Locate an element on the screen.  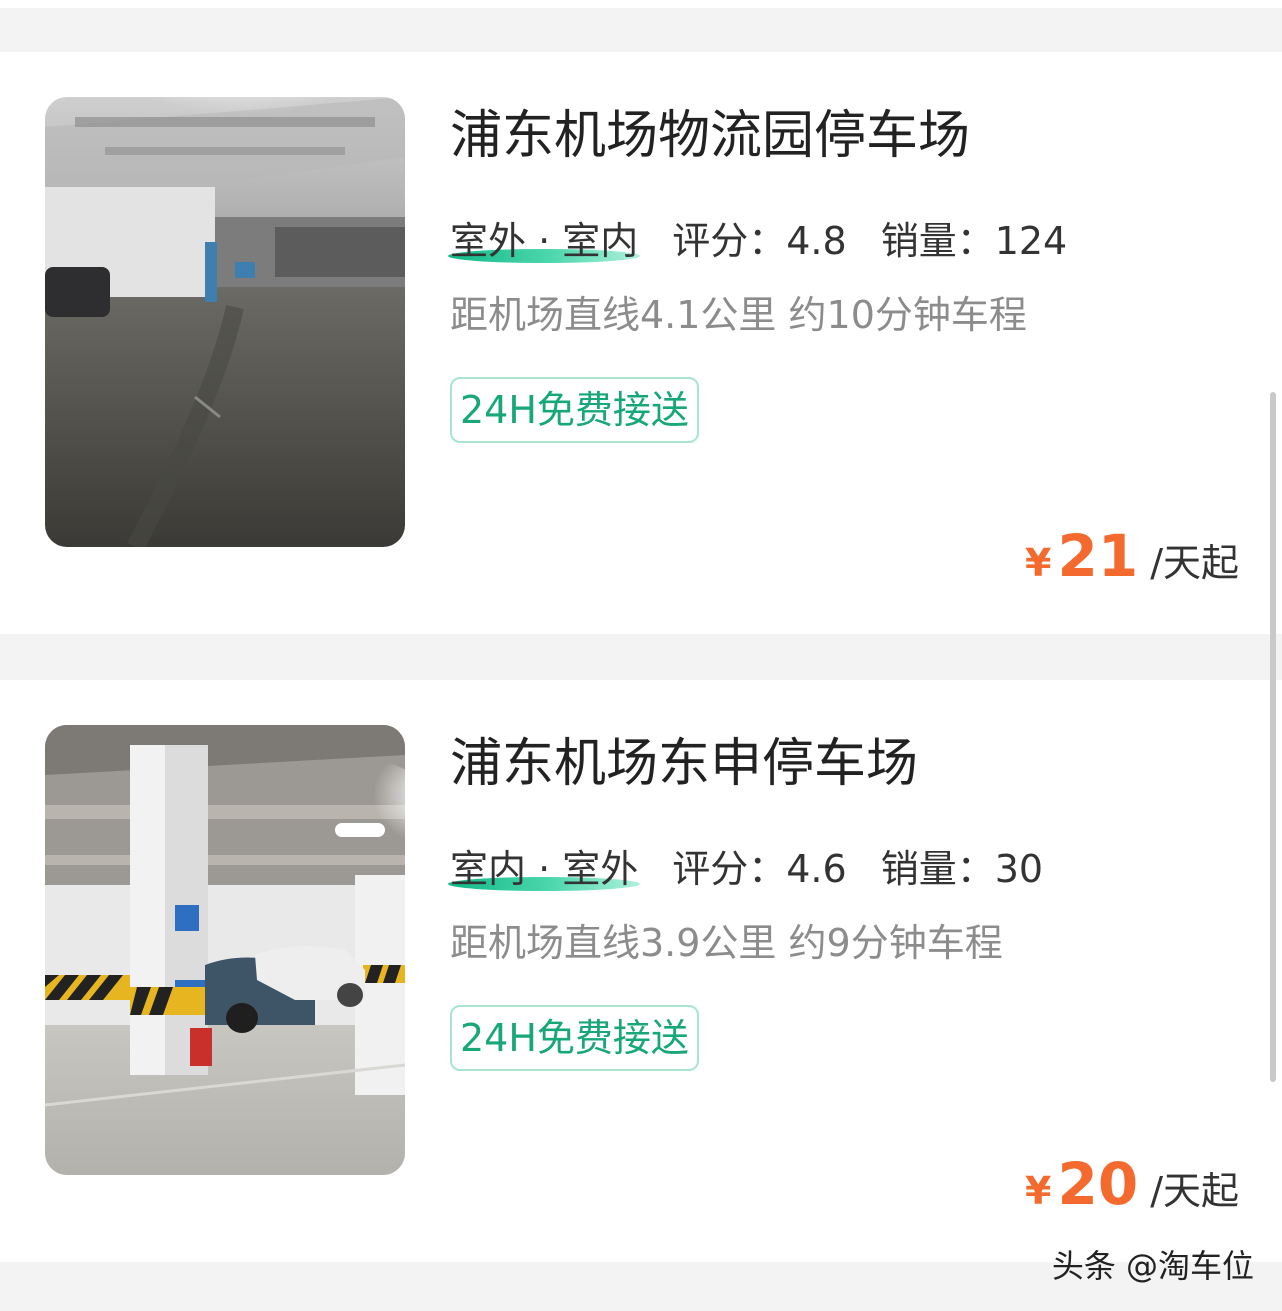
sales-count-text: 销量：124 is located at coordinates (974, 240).